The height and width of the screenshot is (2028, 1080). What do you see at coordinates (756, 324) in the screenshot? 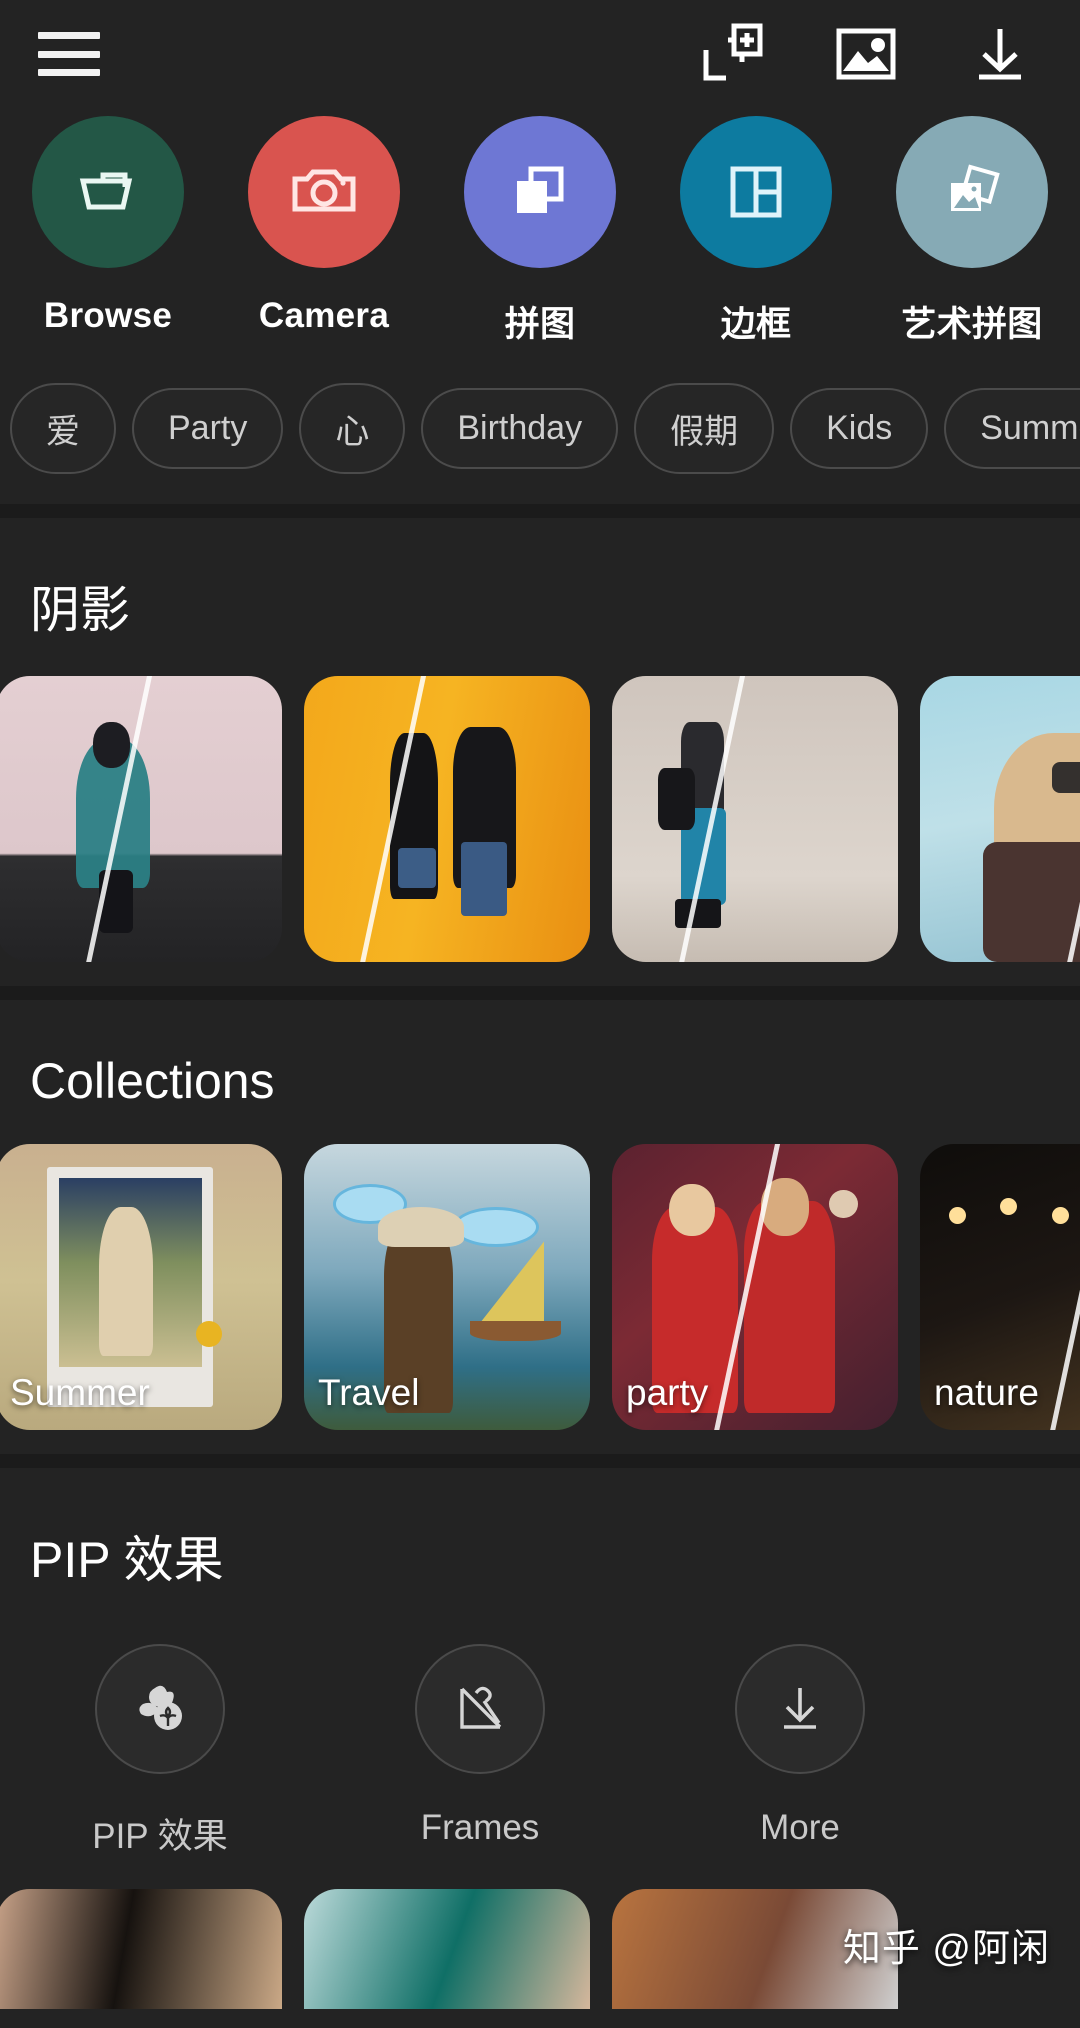
I see `action-label: 边框` at bounding box center [756, 324].